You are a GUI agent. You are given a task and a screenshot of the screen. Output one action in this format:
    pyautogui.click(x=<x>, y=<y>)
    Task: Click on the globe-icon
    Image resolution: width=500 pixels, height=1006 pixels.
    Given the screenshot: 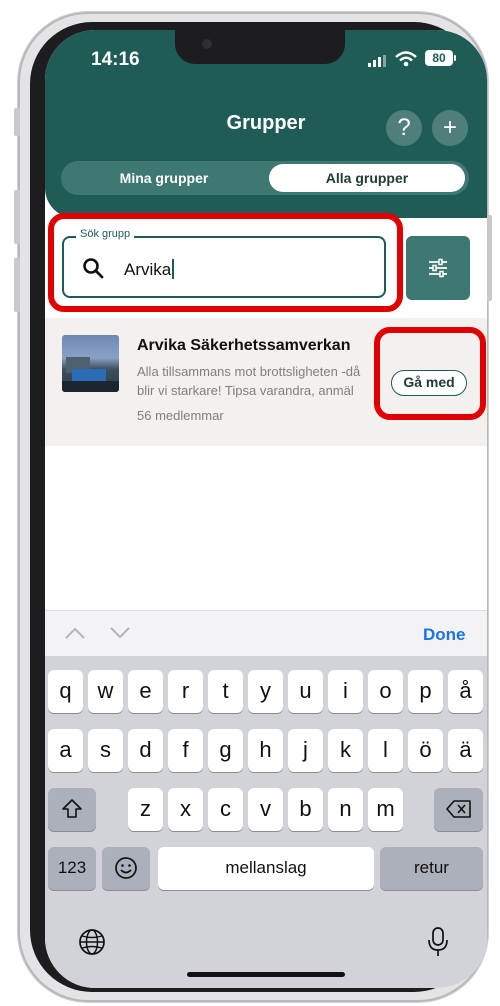 What is the action you would take?
    pyautogui.click(x=92, y=942)
    